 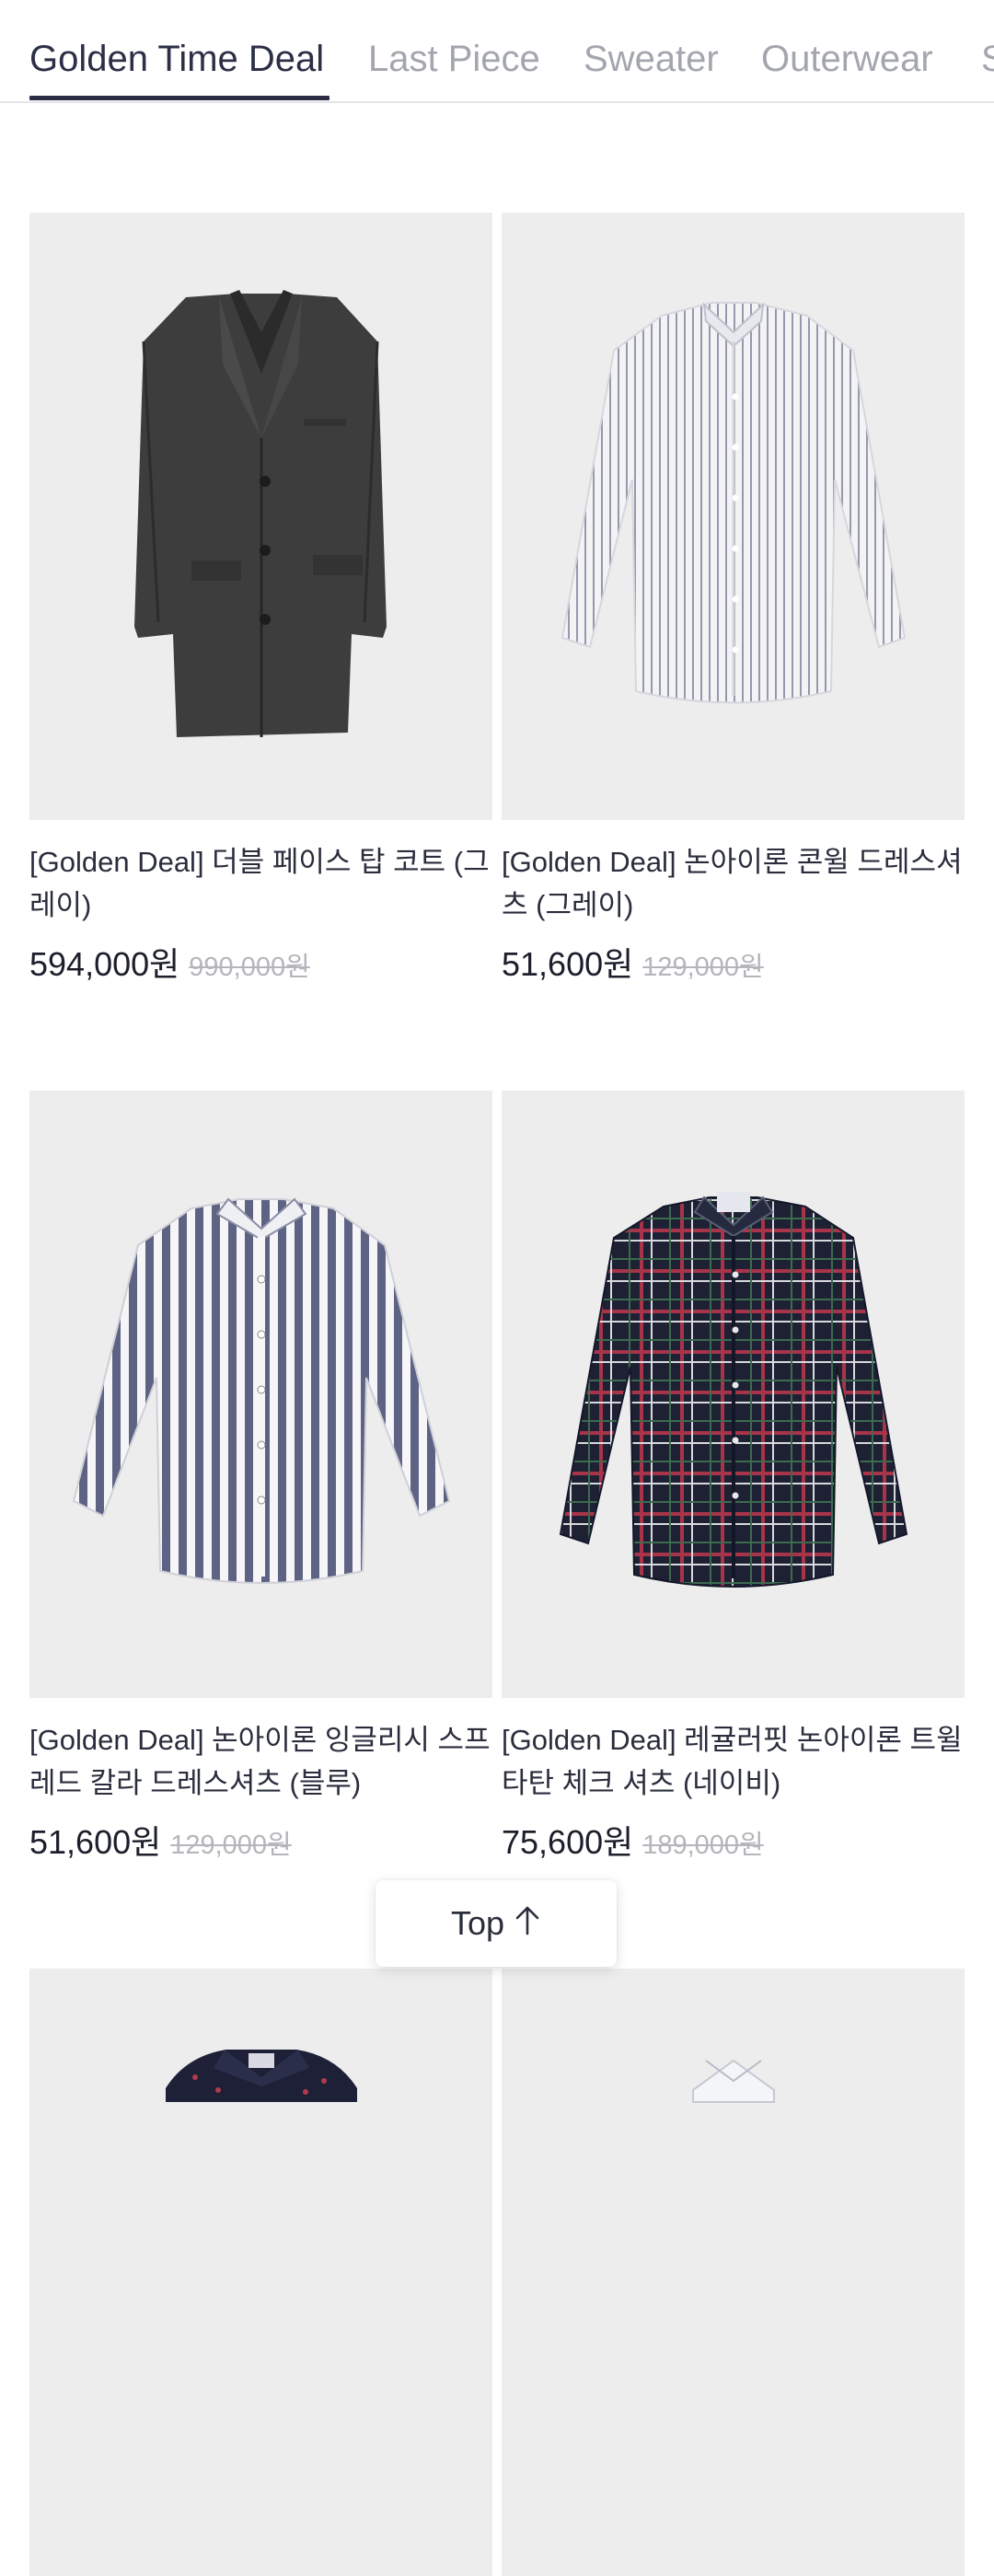 I want to click on tab-golden-time-deal: Golden Time Deal, so click(x=176, y=59).